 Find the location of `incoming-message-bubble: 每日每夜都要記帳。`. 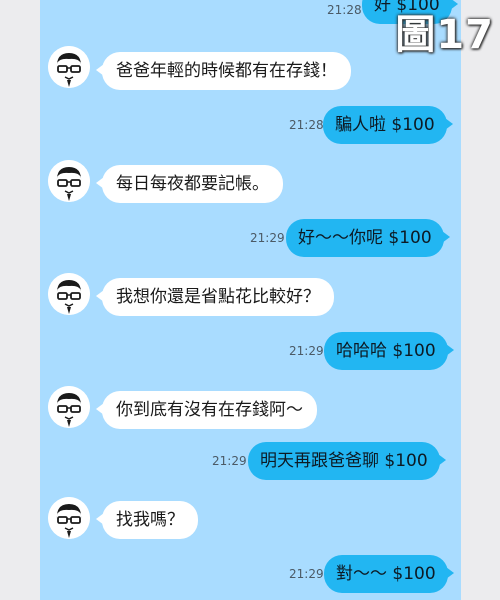

incoming-message-bubble: 每日每夜都要記帳。 is located at coordinates (189, 184).